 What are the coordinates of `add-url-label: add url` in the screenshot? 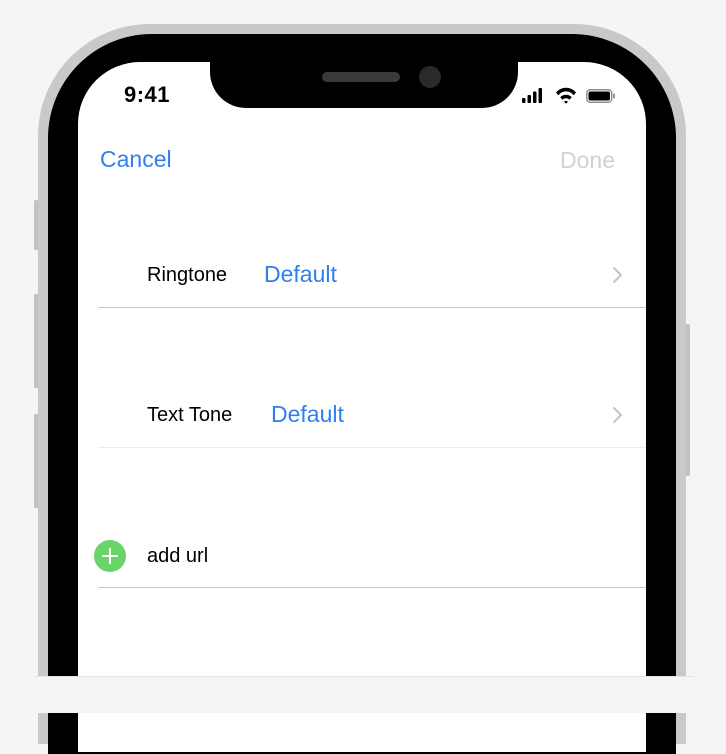 It's located at (178, 556).